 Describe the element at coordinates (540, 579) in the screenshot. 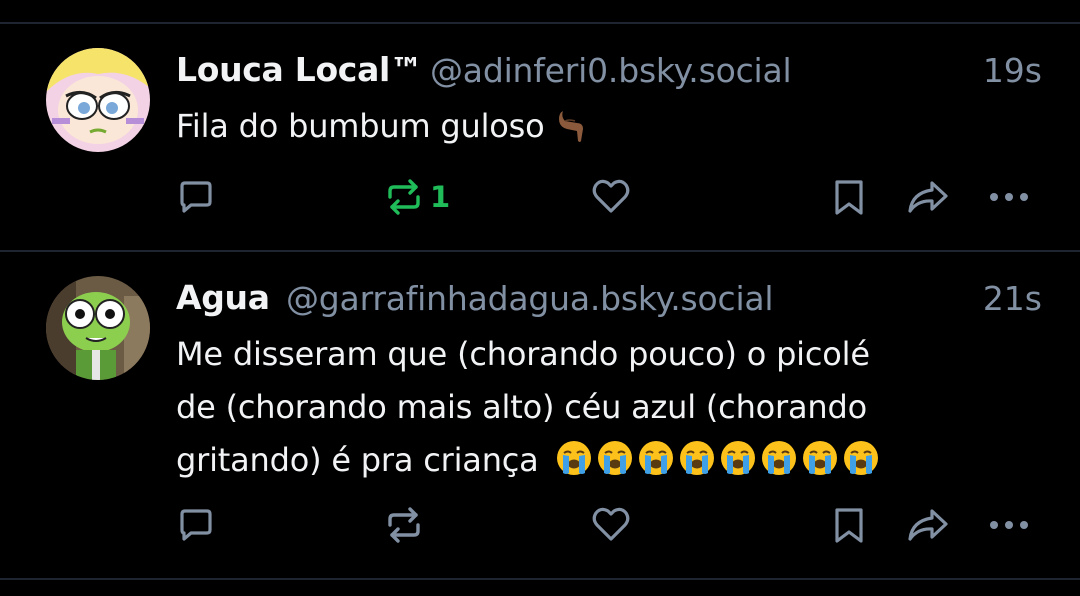

I see `bottom-divider` at that location.